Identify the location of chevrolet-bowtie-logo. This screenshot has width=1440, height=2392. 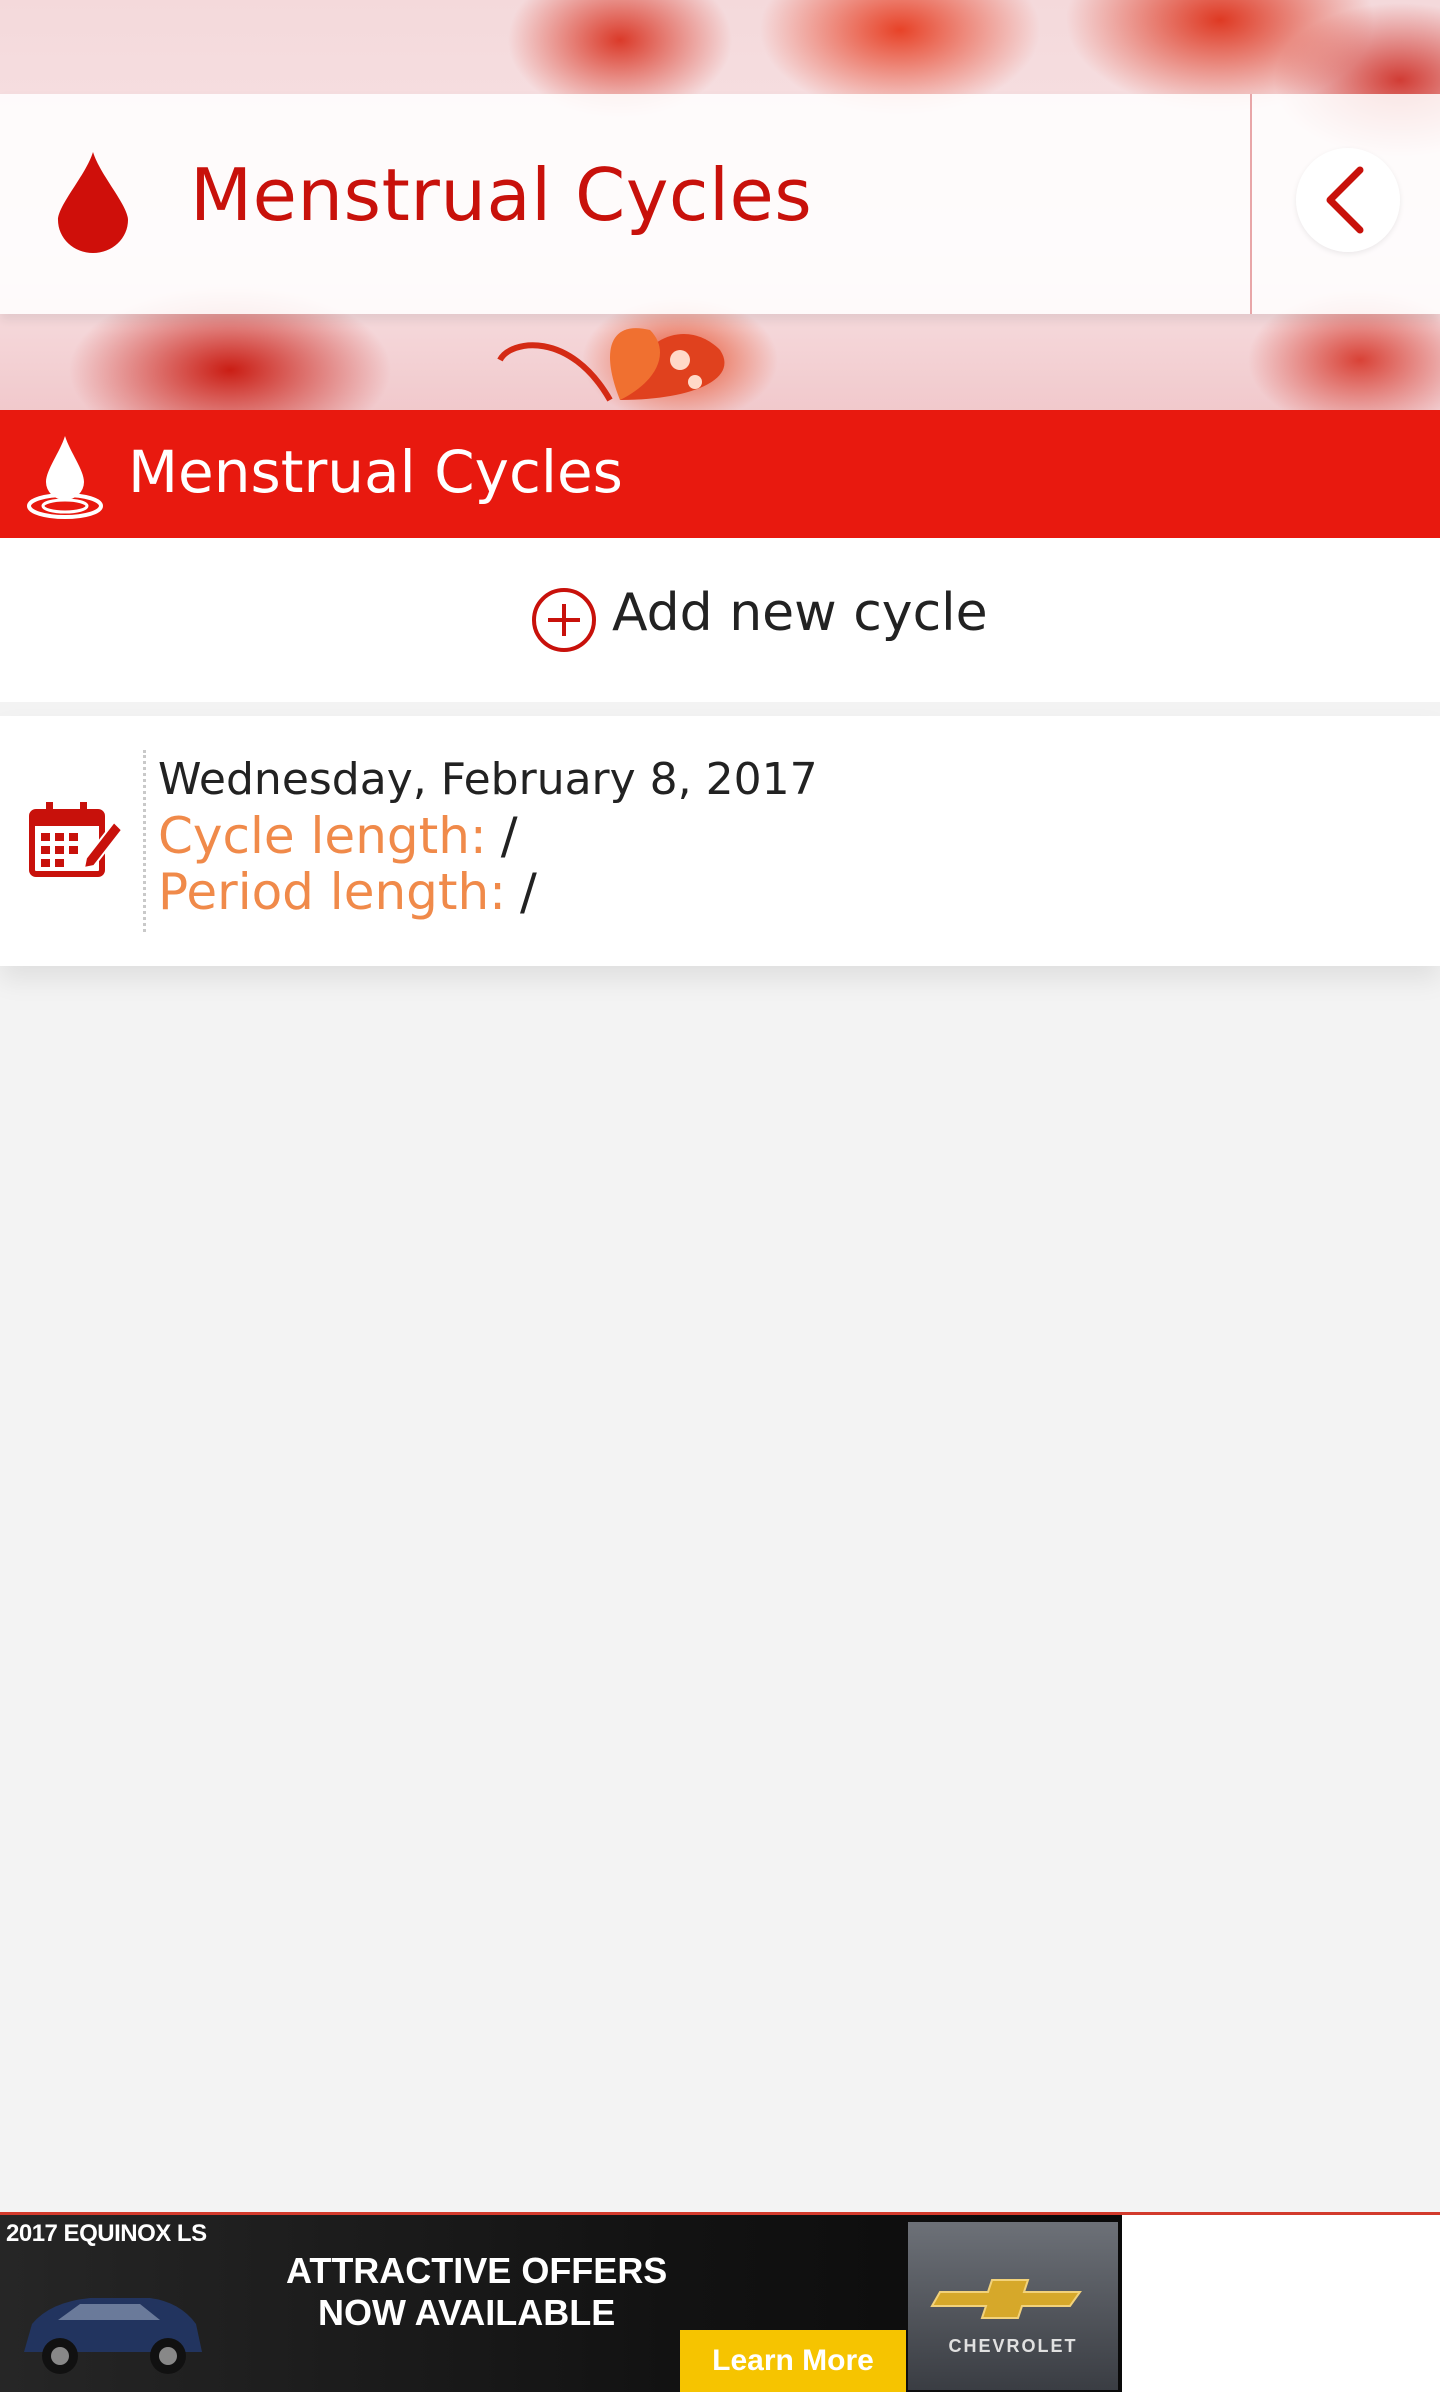
(1006, 2299).